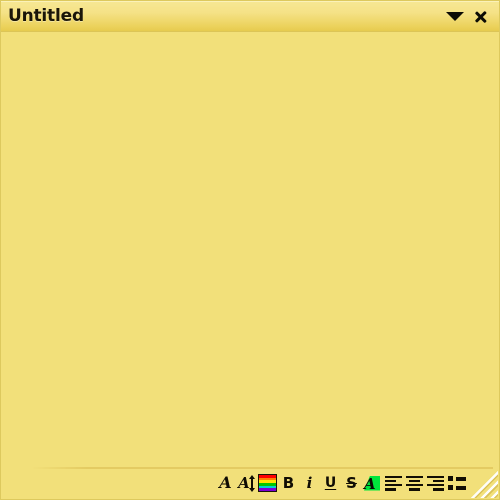 The image size is (500, 500). I want to click on color-palette-icon, so click(267, 483).